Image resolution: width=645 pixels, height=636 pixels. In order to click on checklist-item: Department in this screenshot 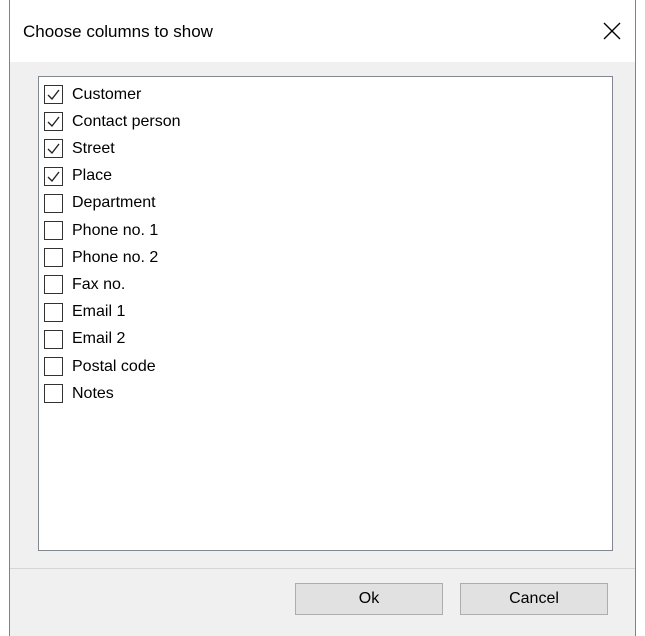, I will do `click(324, 203)`.